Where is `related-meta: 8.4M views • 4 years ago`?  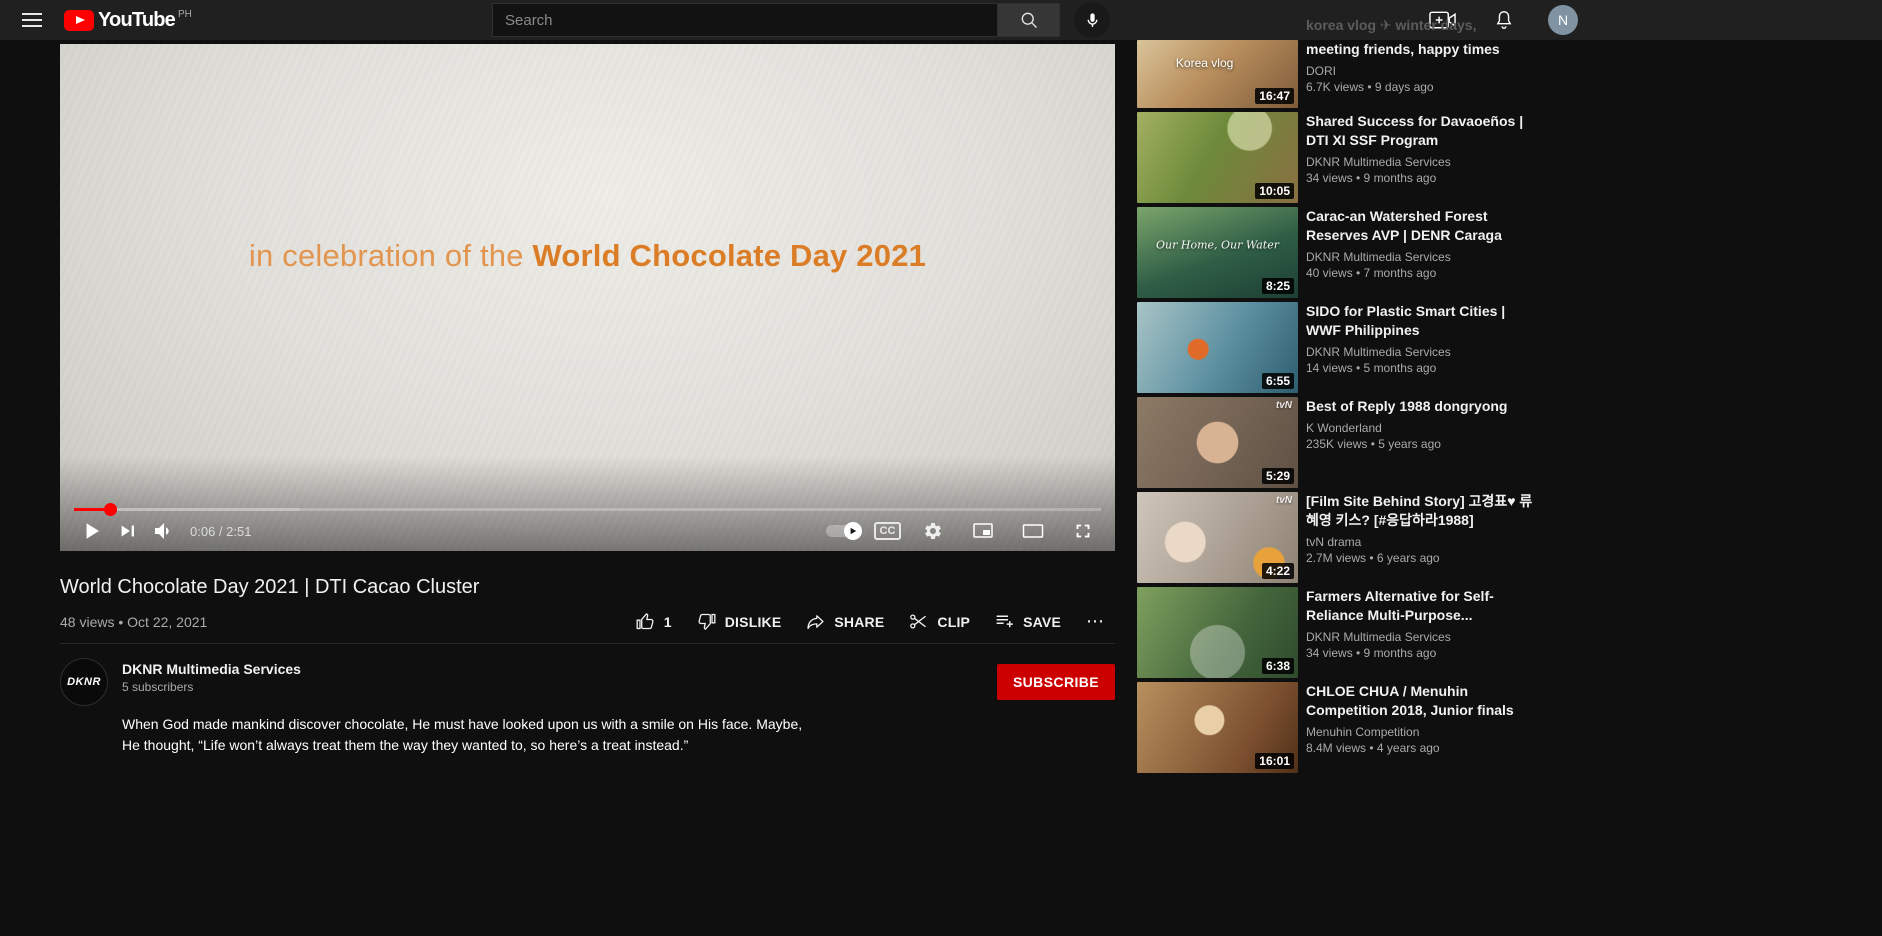
related-meta: 8.4M views • 4 years ago is located at coordinates (1373, 748).